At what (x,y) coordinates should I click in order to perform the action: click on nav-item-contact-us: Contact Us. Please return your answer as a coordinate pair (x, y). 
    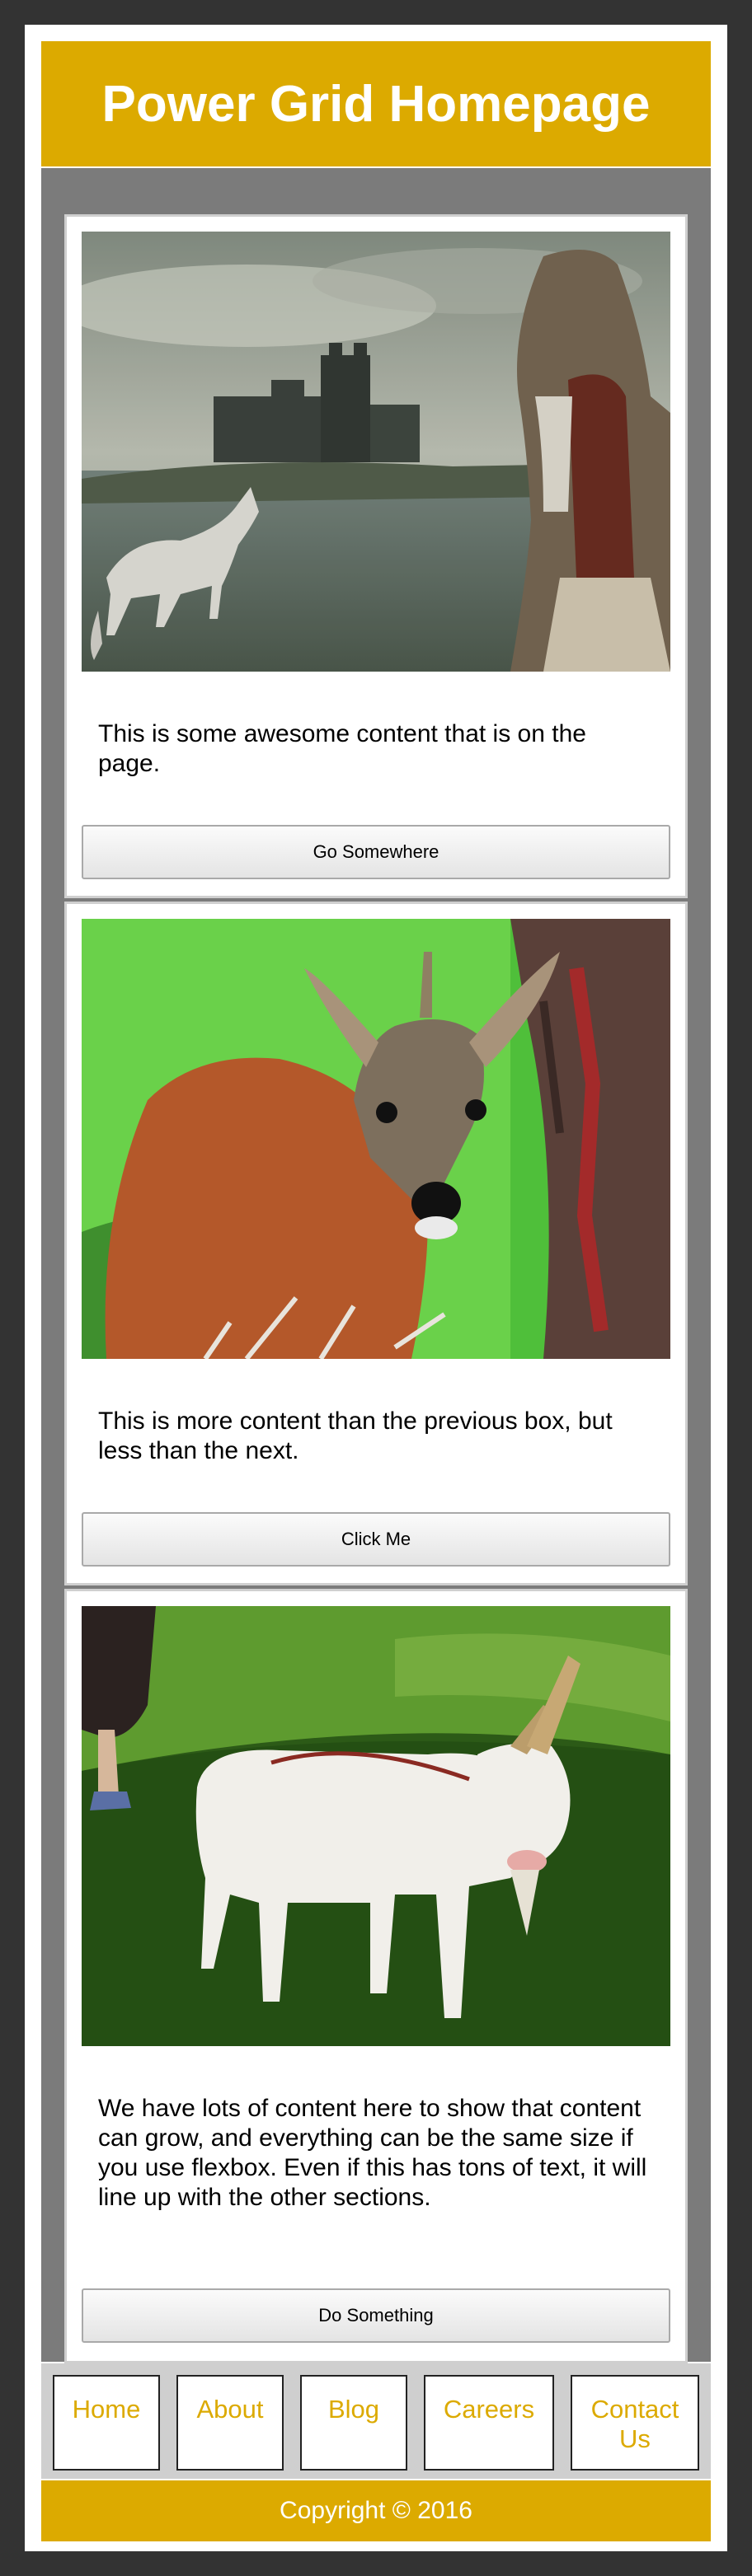
    Looking at the image, I should click on (635, 2423).